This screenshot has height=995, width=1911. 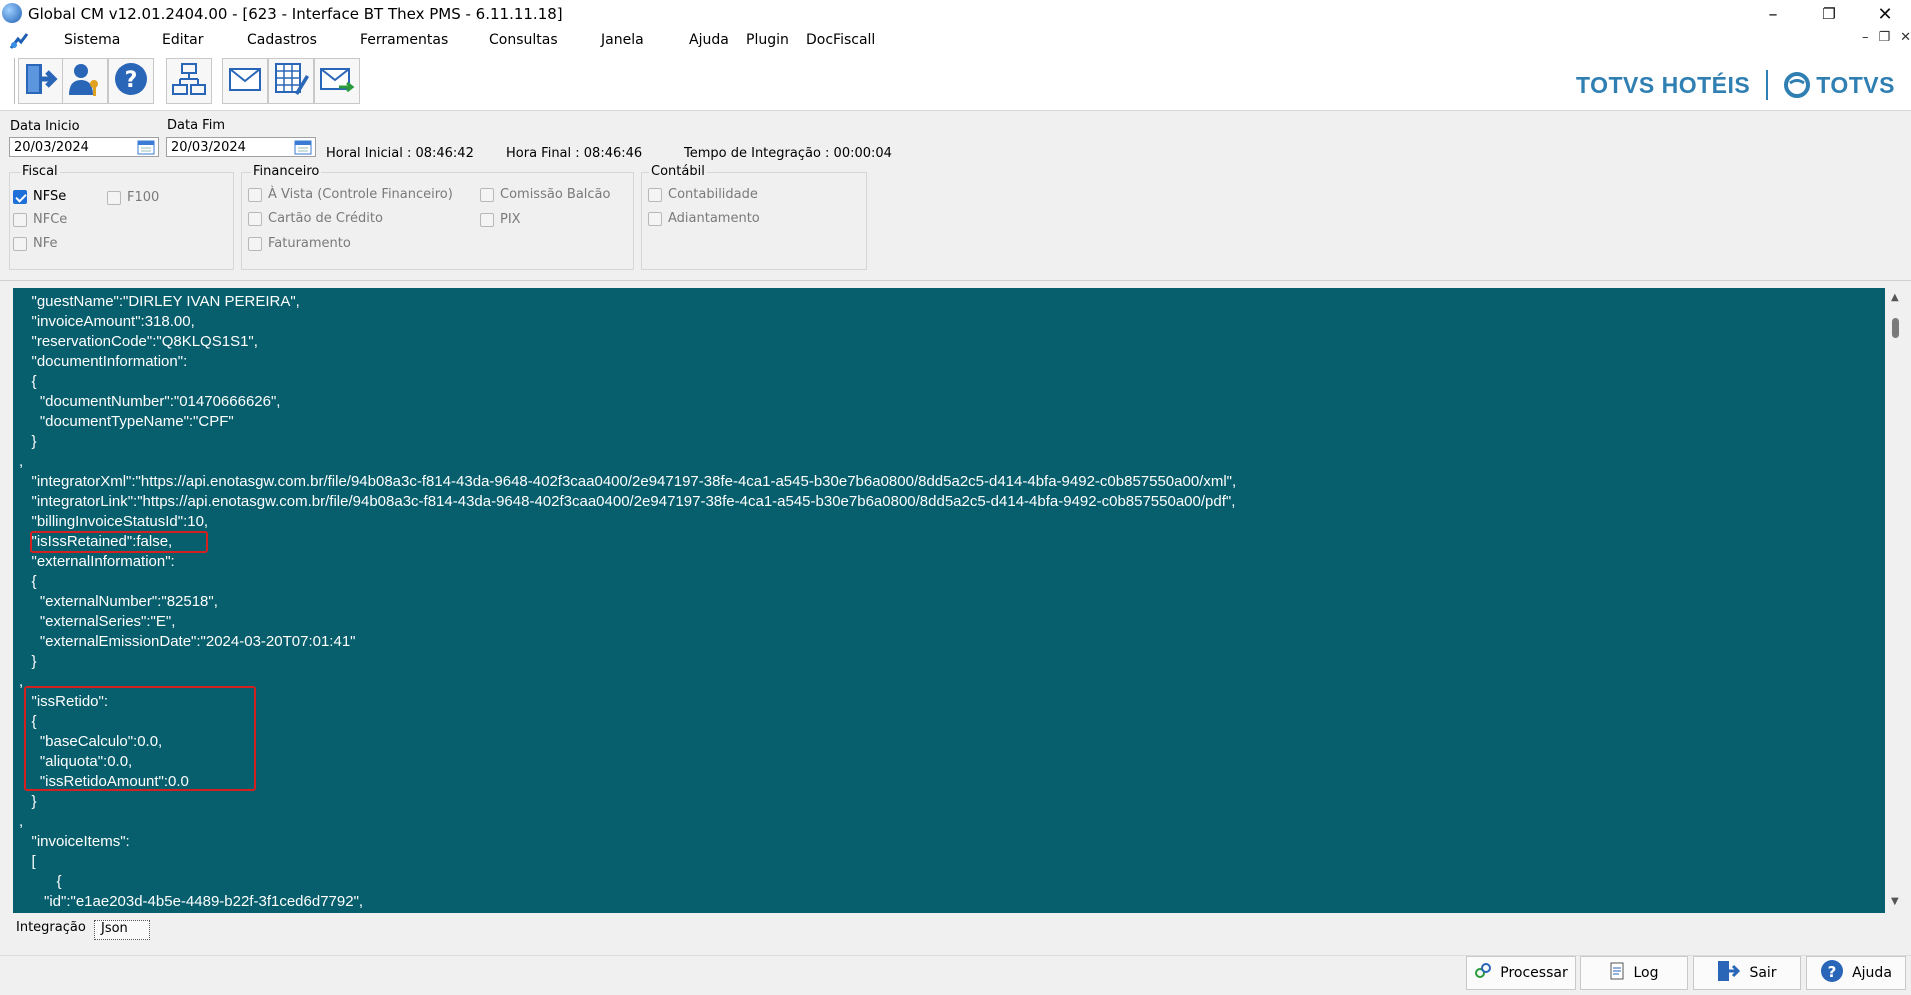 What do you see at coordinates (196, 125) in the screenshot?
I see `data-fim-label: Data Fim` at bounding box center [196, 125].